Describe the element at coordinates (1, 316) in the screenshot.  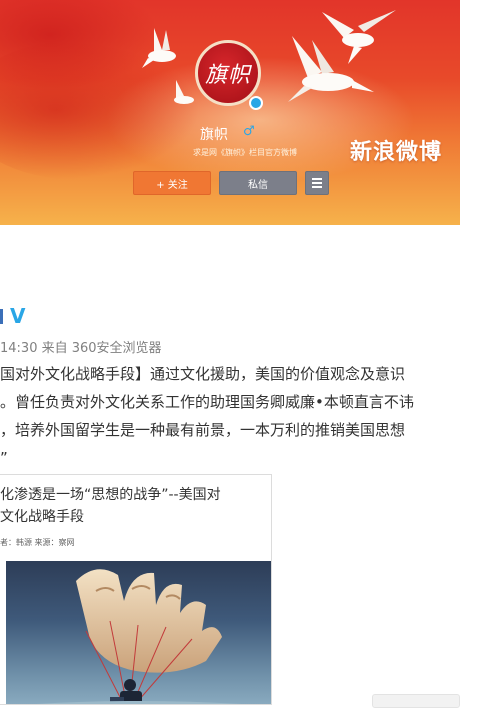
I see `author-name-fragment` at that location.